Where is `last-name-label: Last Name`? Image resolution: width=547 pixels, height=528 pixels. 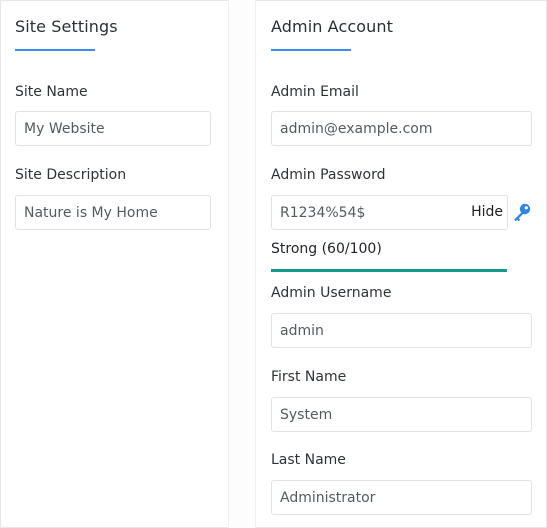
last-name-label: Last Name is located at coordinates (308, 460).